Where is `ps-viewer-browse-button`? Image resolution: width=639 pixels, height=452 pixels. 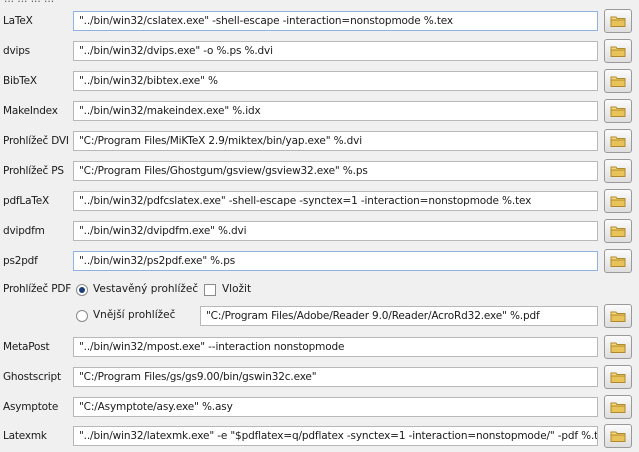 ps-viewer-browse-button is located at coordinates (618, 171).